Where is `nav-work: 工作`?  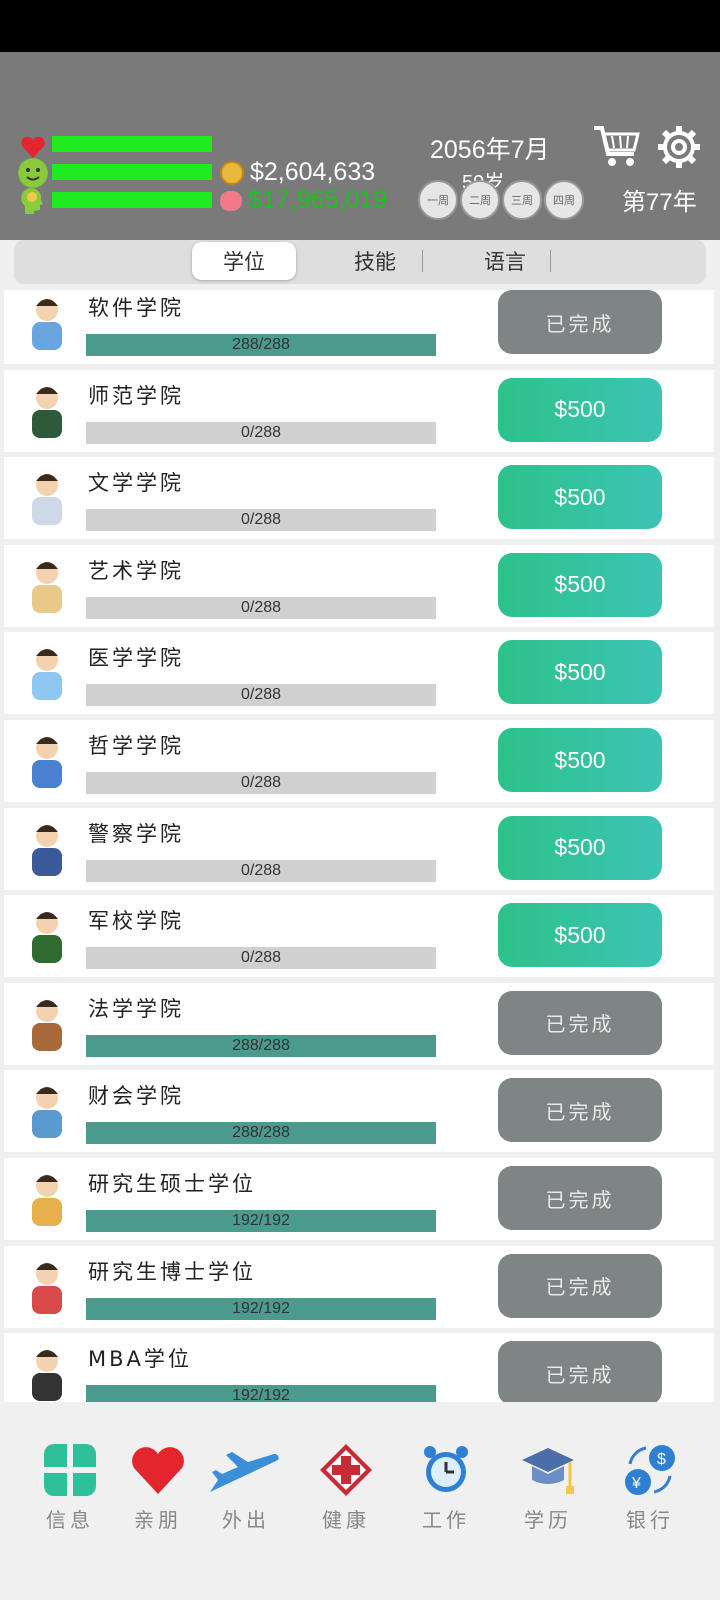
nav-work: 工作 is located at coordinates (446, 1487).